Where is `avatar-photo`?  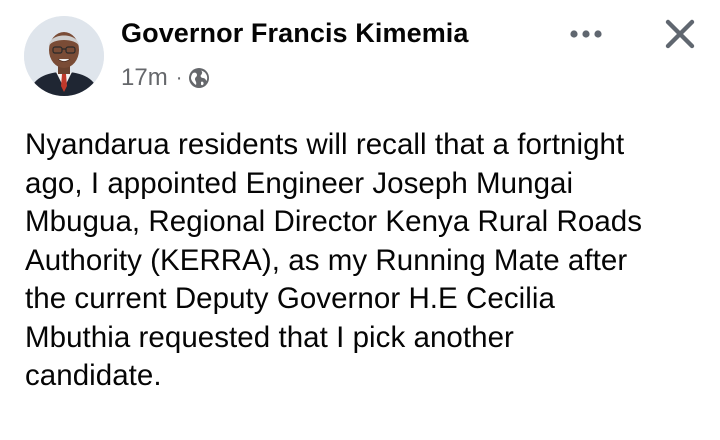 avatar-photo is located at coordinates (64, 56).